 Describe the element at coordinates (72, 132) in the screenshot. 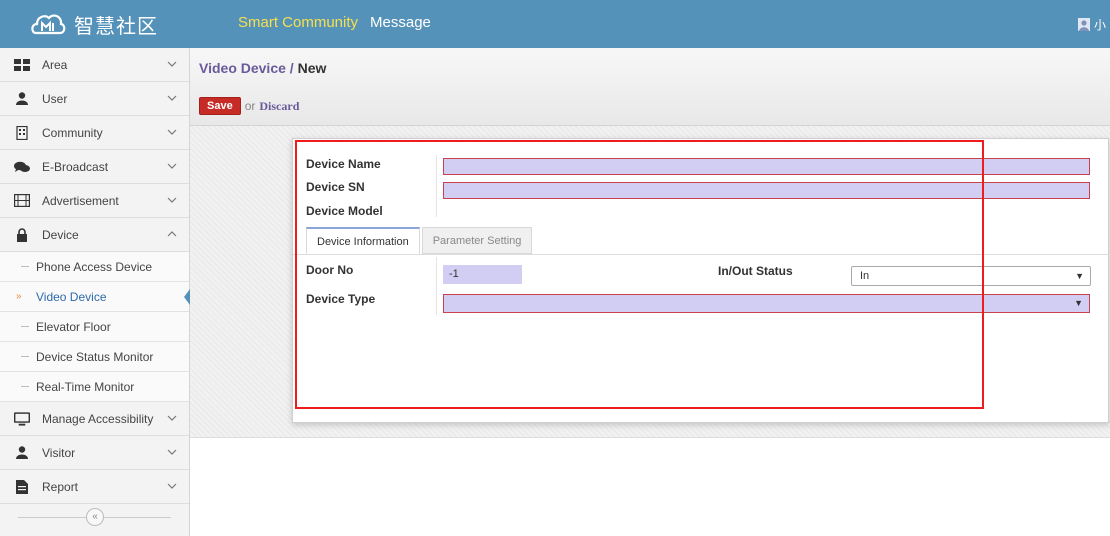

I see `sidebar-item-label: Community` at that location.